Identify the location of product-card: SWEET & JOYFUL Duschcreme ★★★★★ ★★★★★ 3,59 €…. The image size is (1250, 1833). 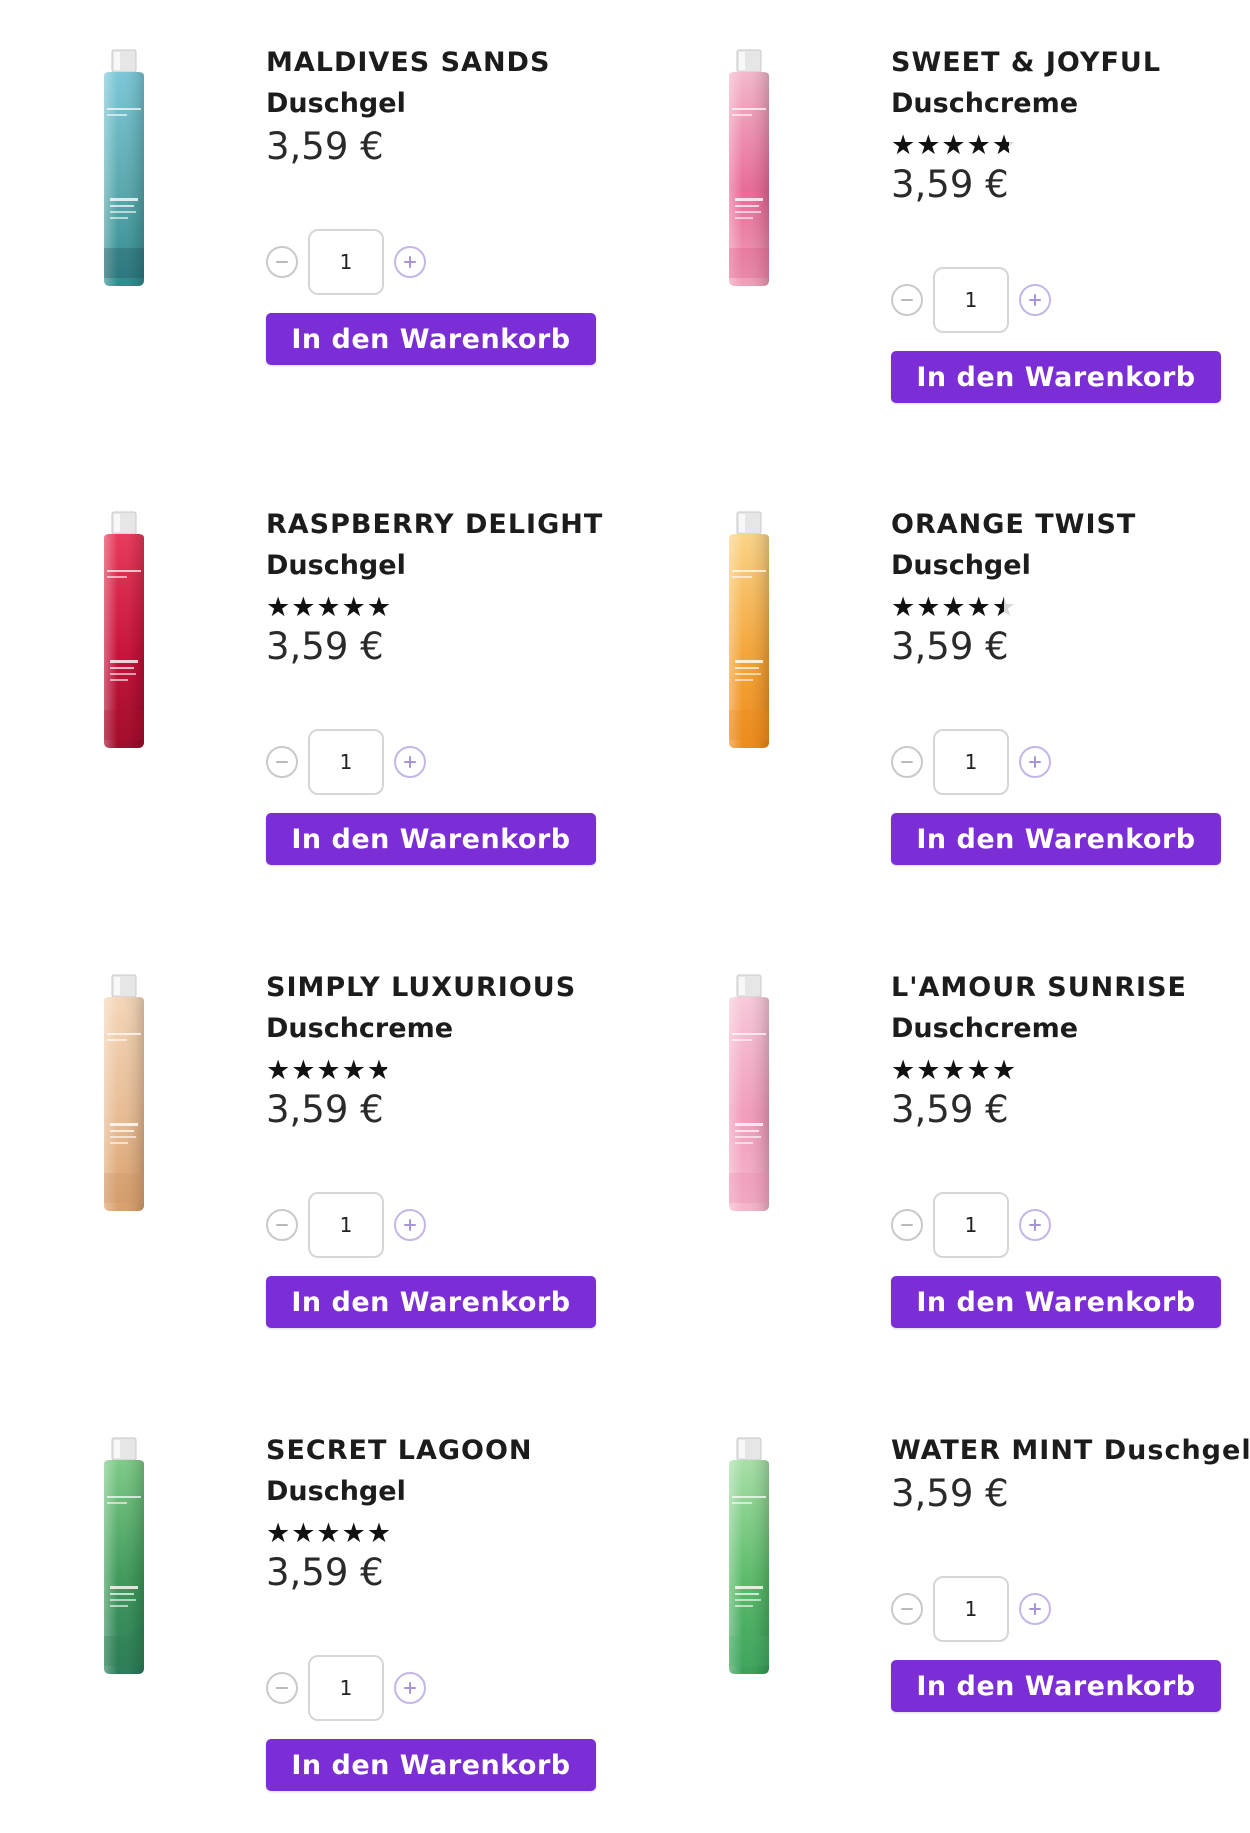
(937, 231).